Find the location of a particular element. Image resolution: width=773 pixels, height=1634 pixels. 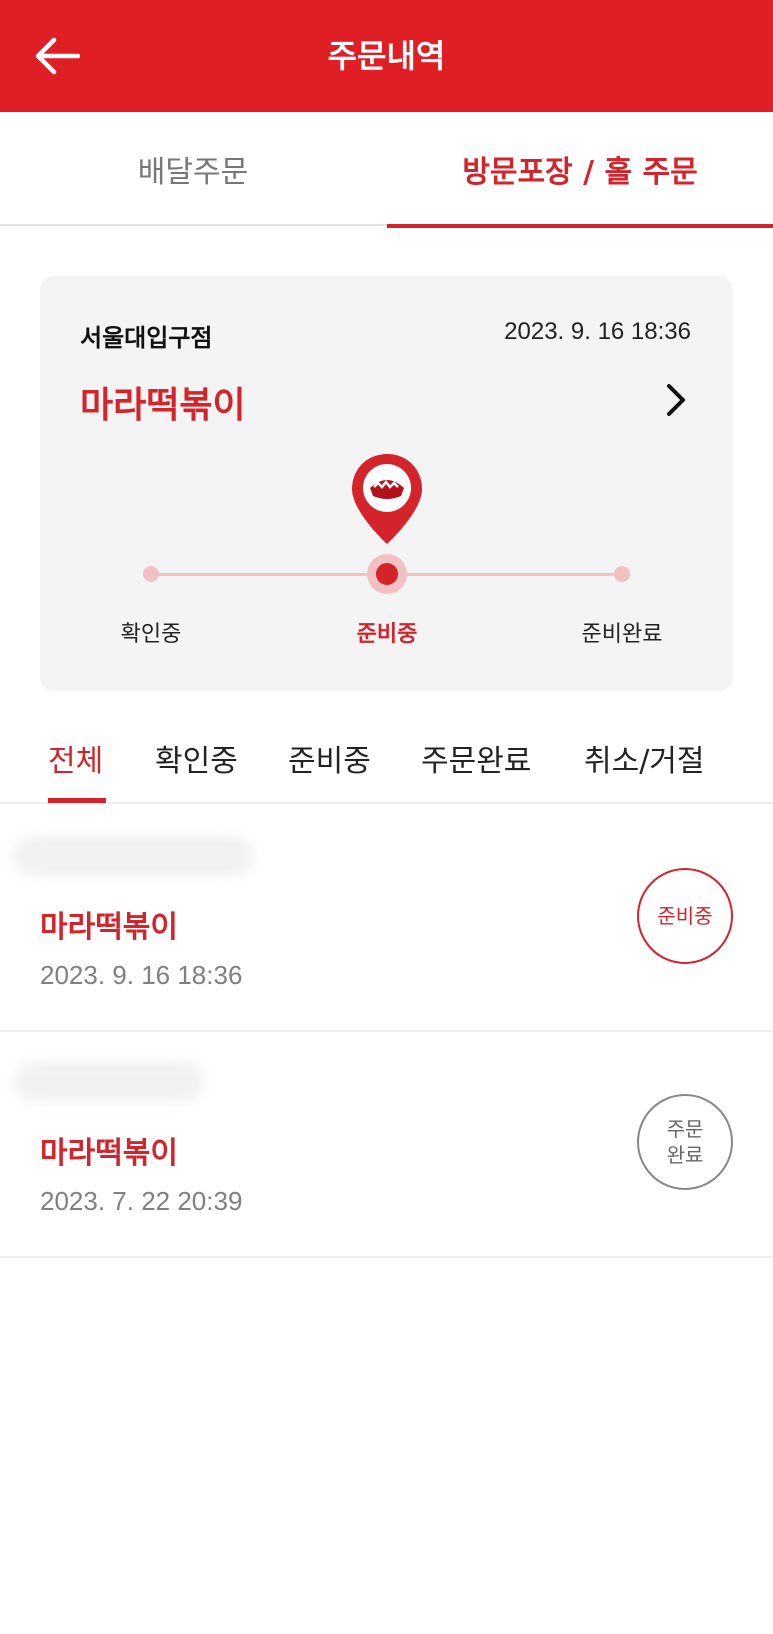

status-badge: 주문 완료 is located at coordinates (685, 1142).